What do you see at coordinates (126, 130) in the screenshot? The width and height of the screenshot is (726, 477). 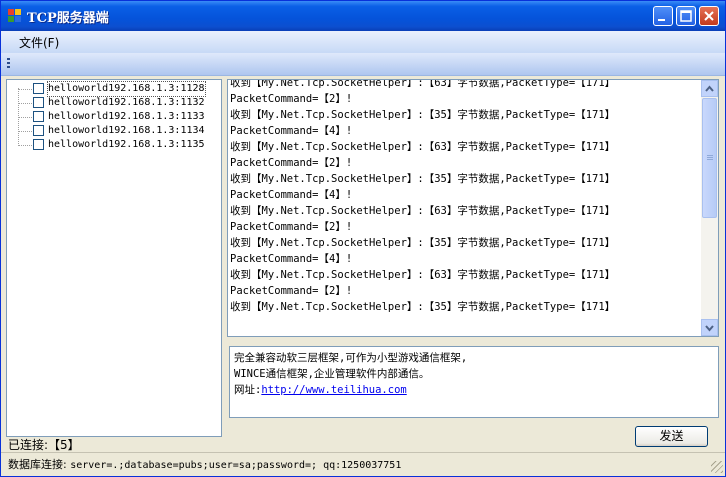 I see `client-label: helloworld192.168.1.3:1134` at bounding box center [126, 130].